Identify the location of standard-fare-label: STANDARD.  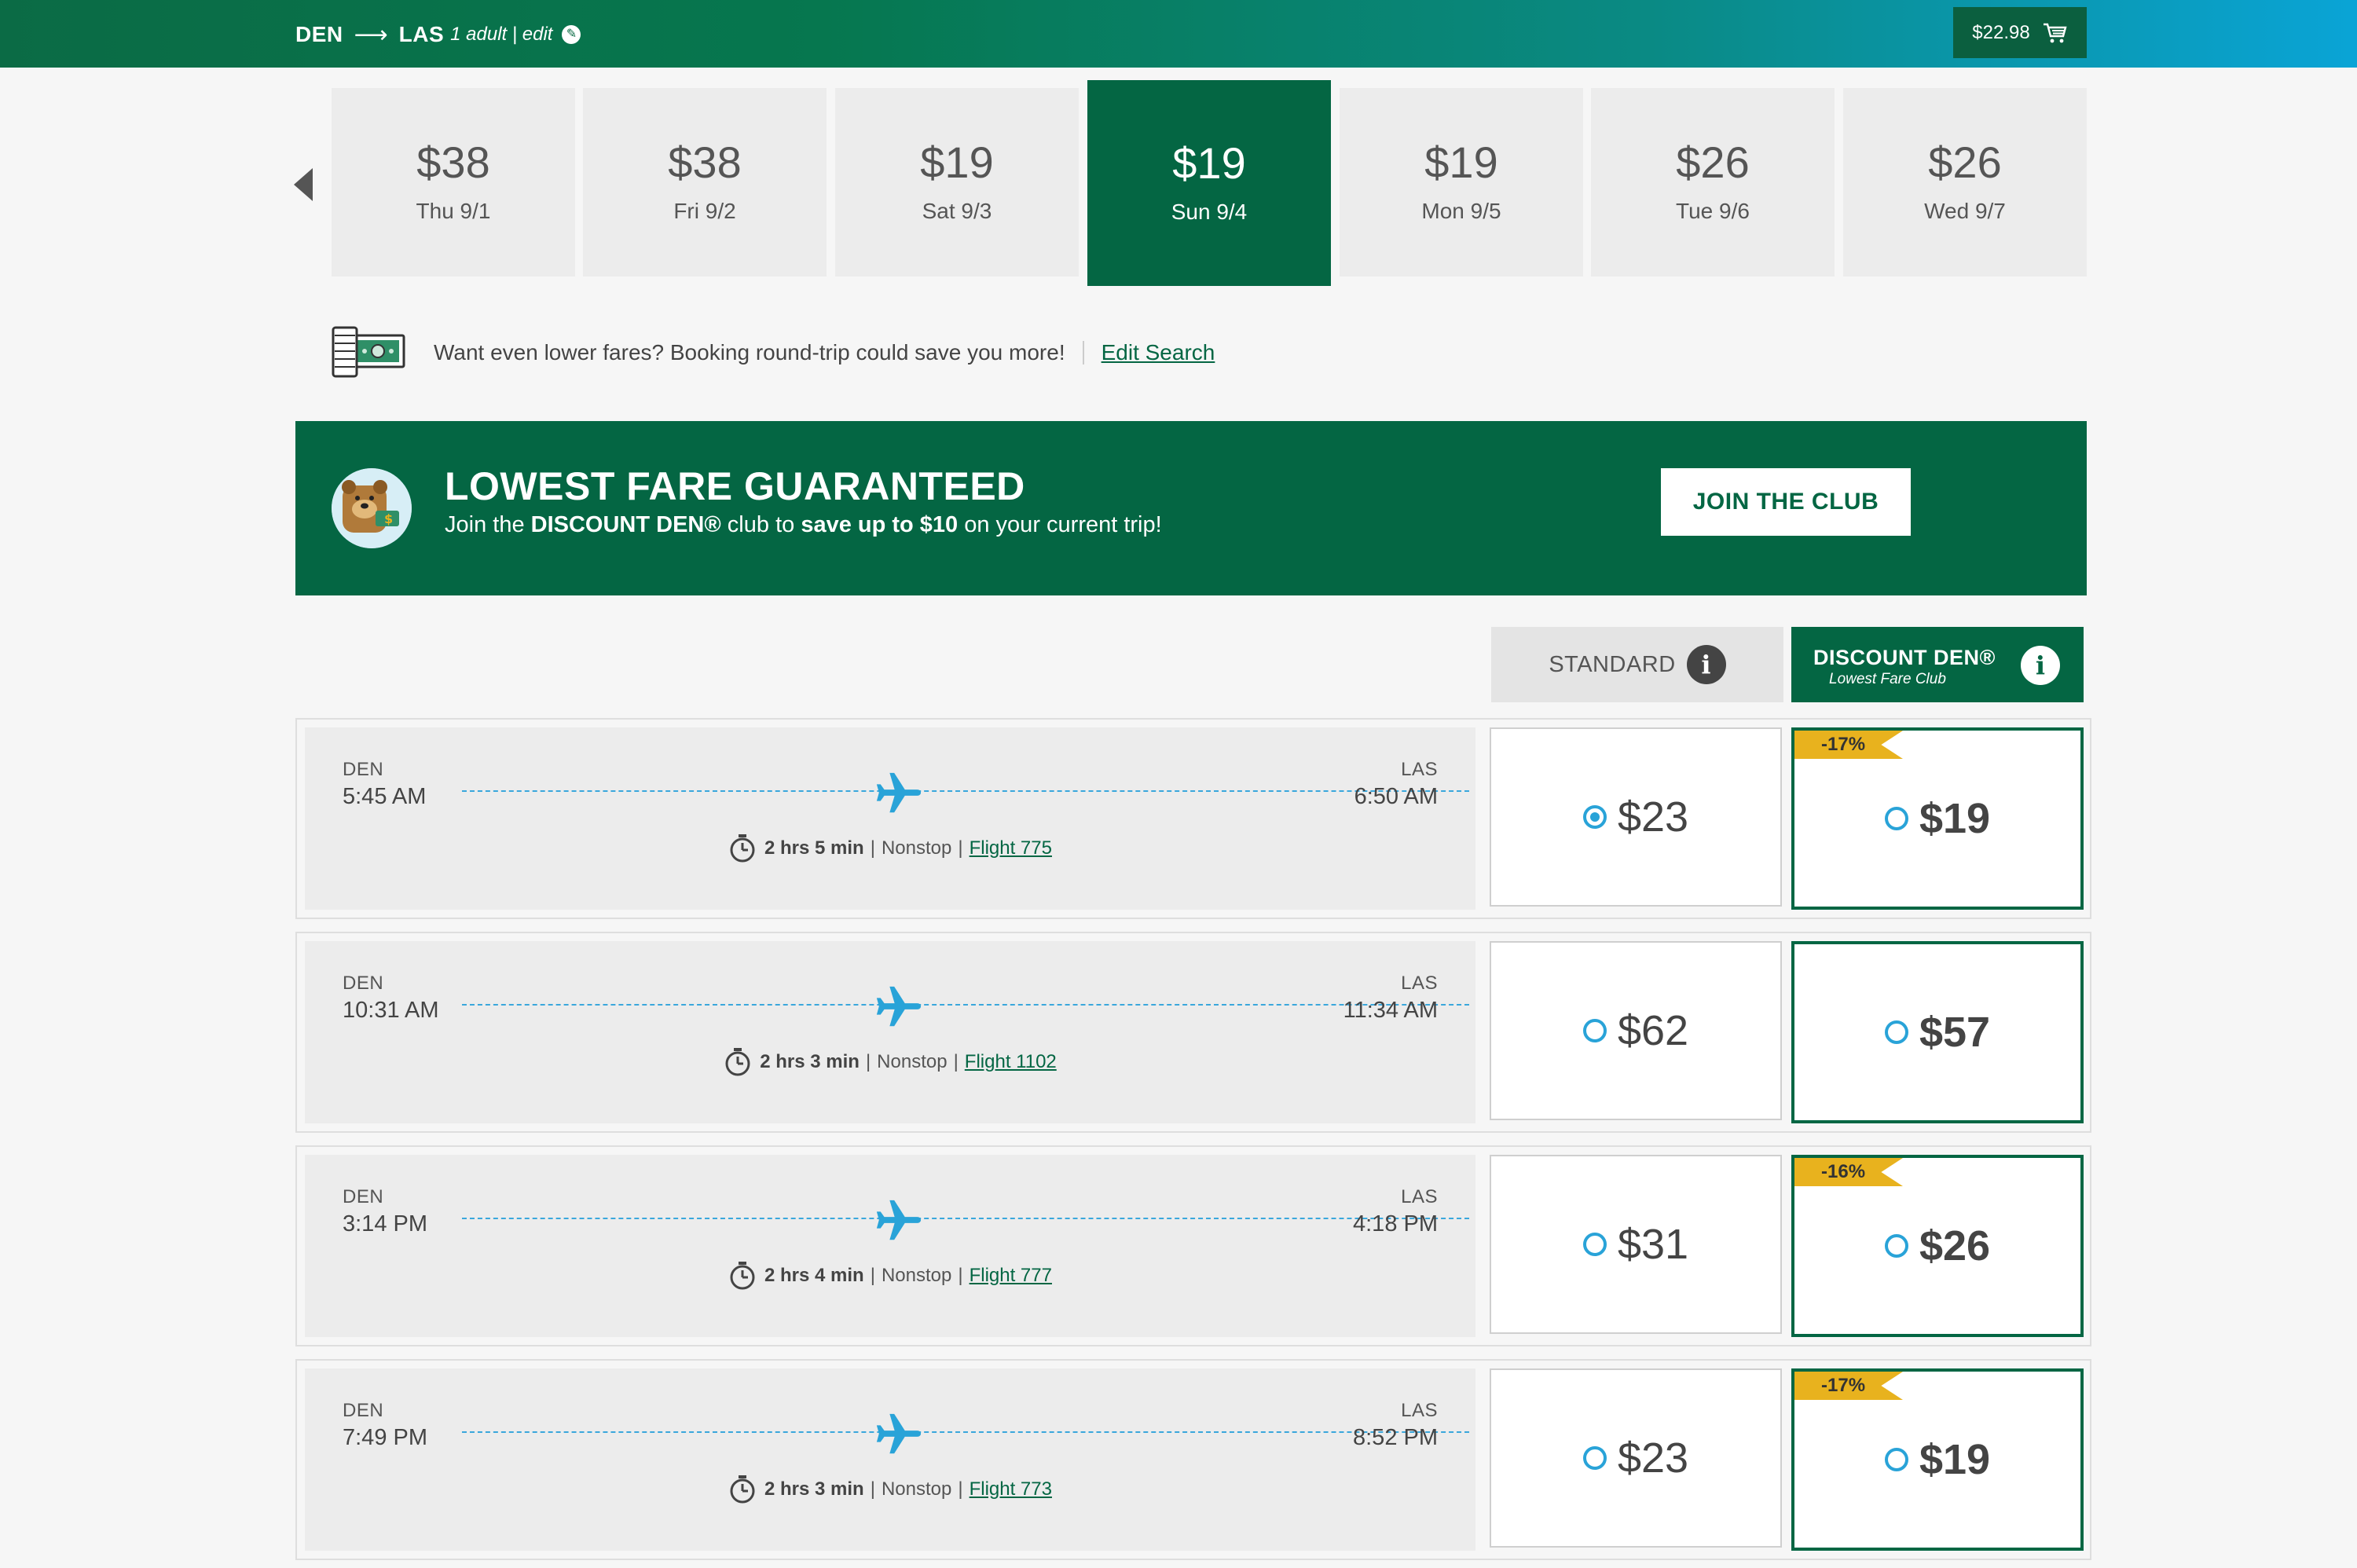
(1612, 664).